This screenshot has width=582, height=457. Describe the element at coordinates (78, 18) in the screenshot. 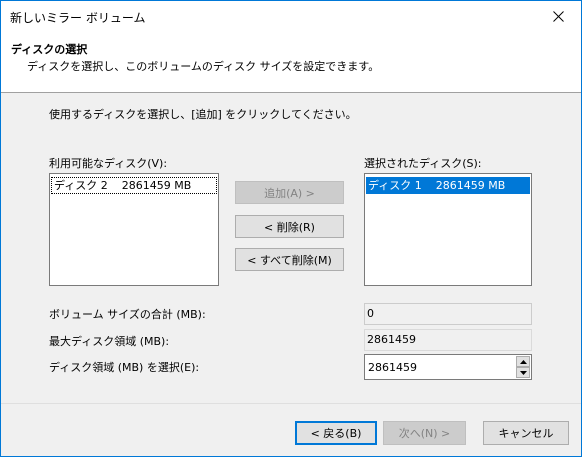

I see `window-title: 新しいミラー ボリューム` at that location.